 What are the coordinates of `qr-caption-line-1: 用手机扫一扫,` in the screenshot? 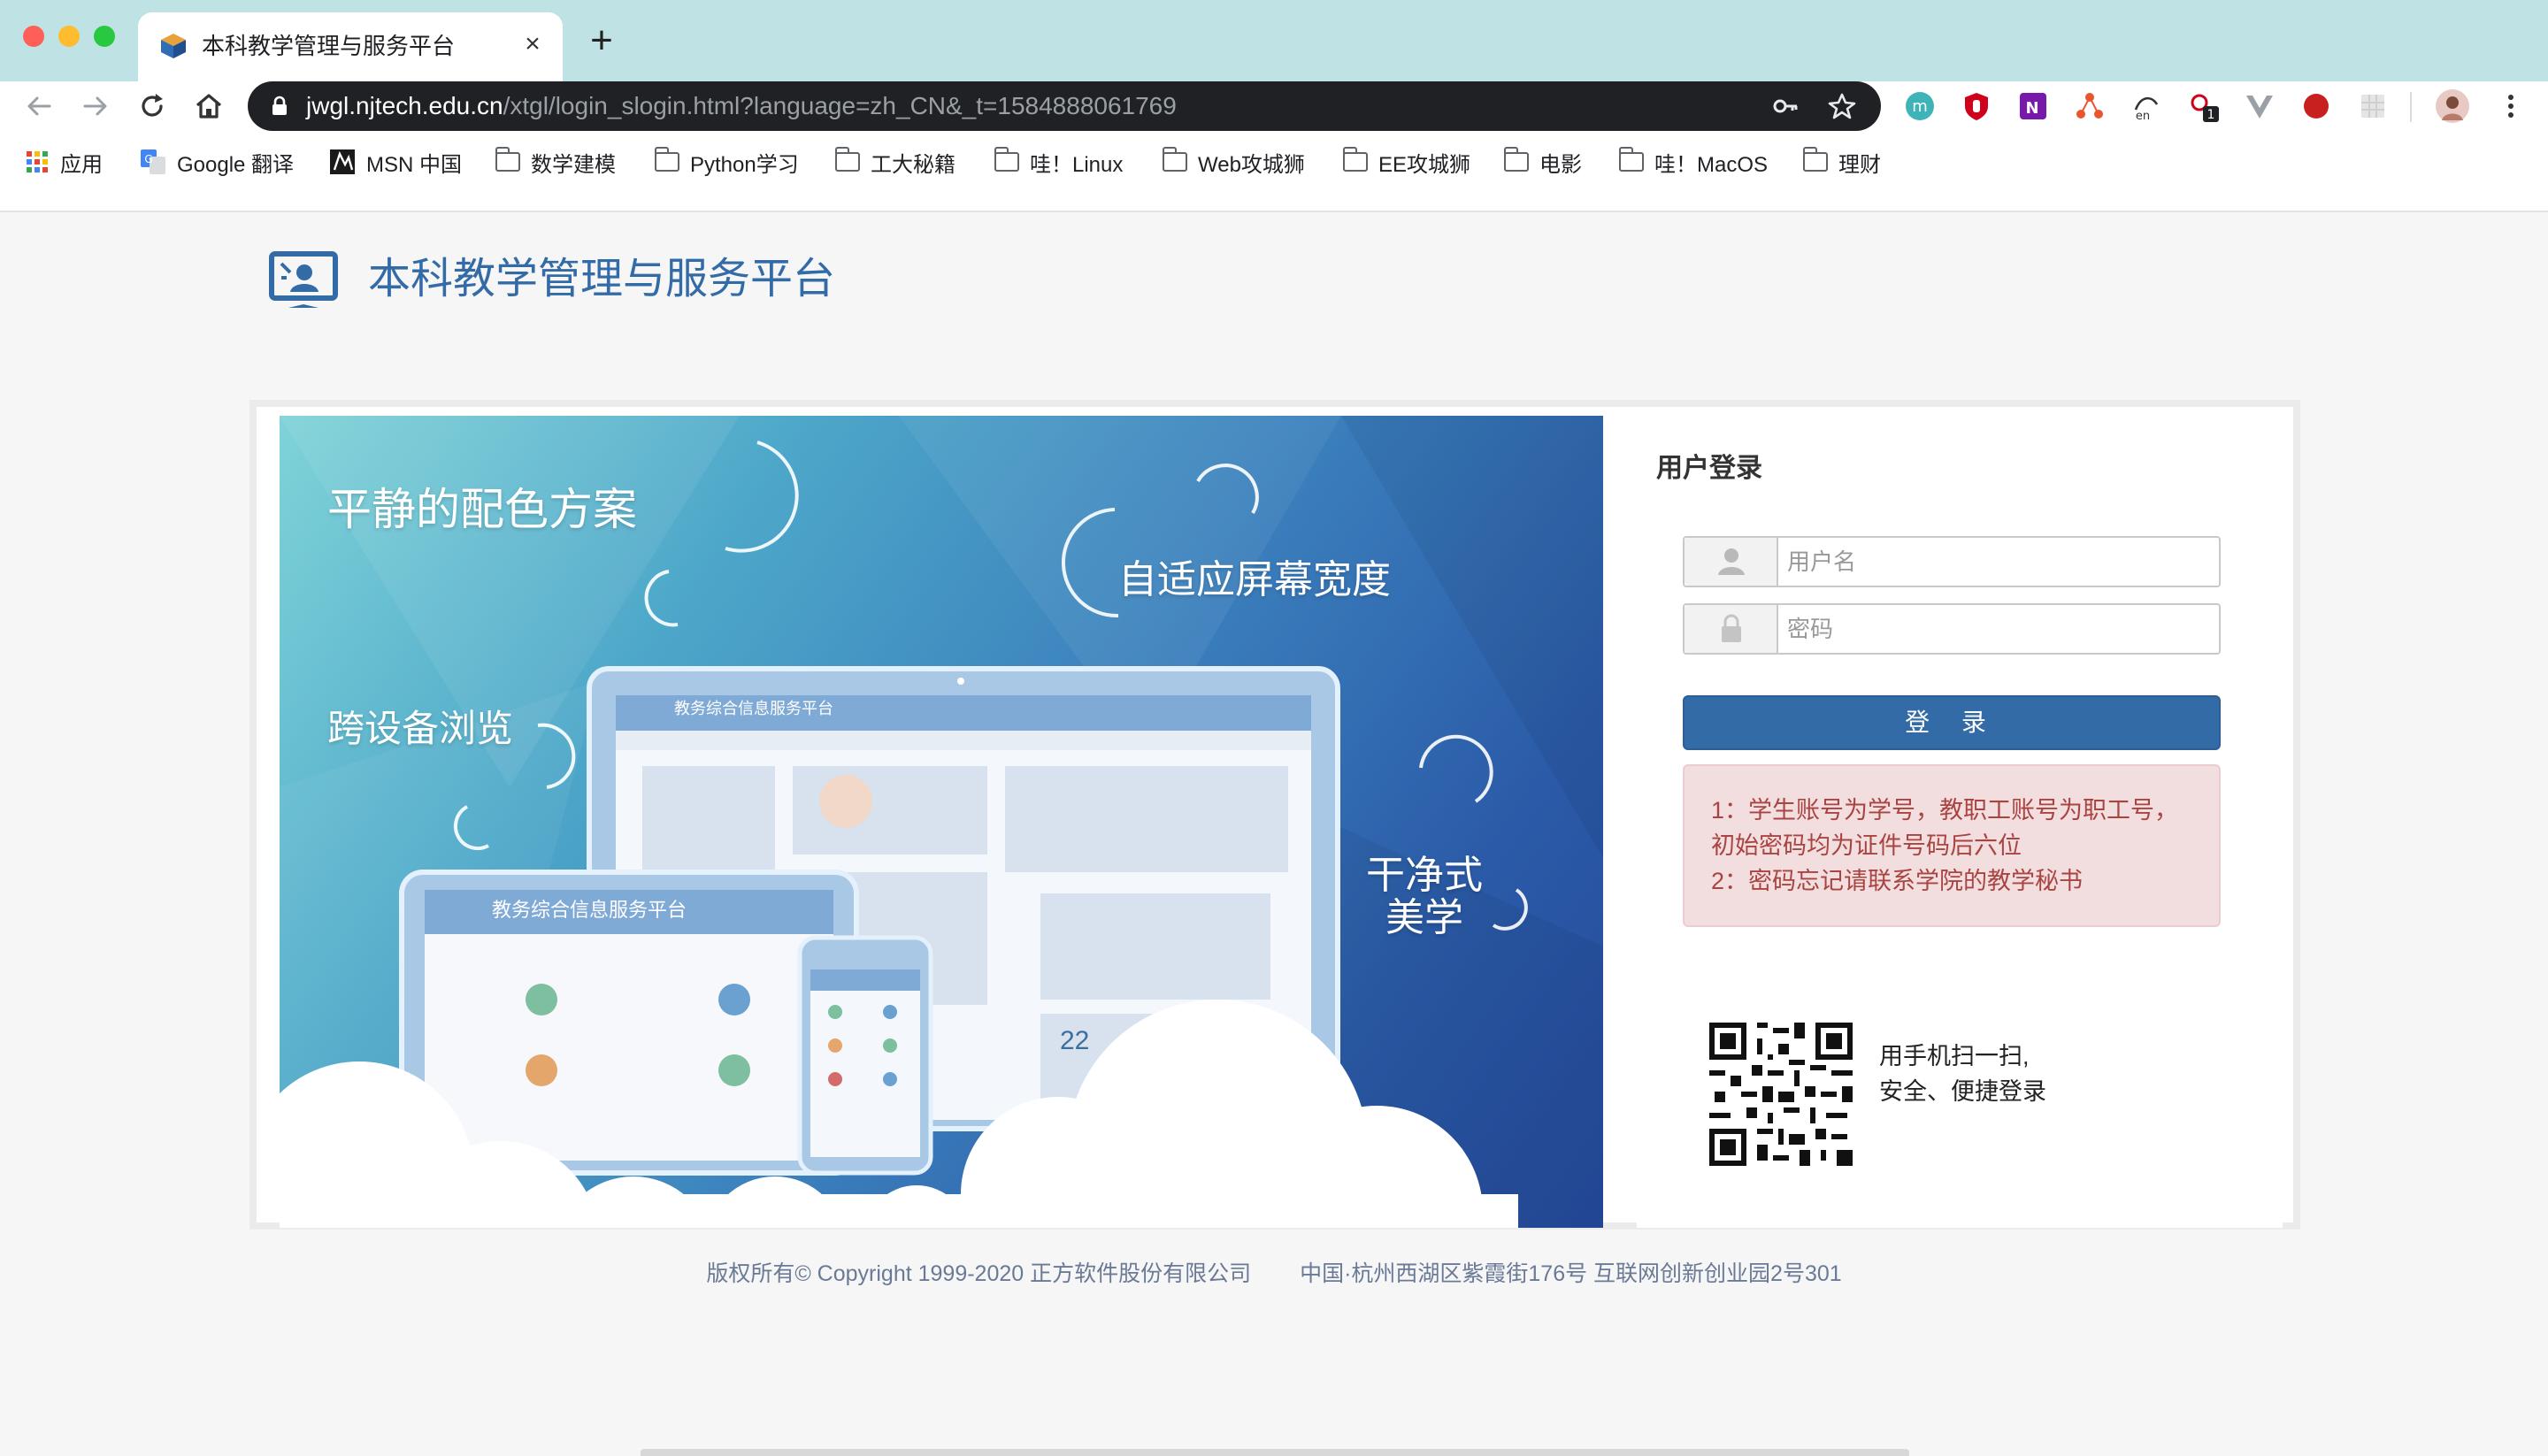 It's located at (1954, 1056).